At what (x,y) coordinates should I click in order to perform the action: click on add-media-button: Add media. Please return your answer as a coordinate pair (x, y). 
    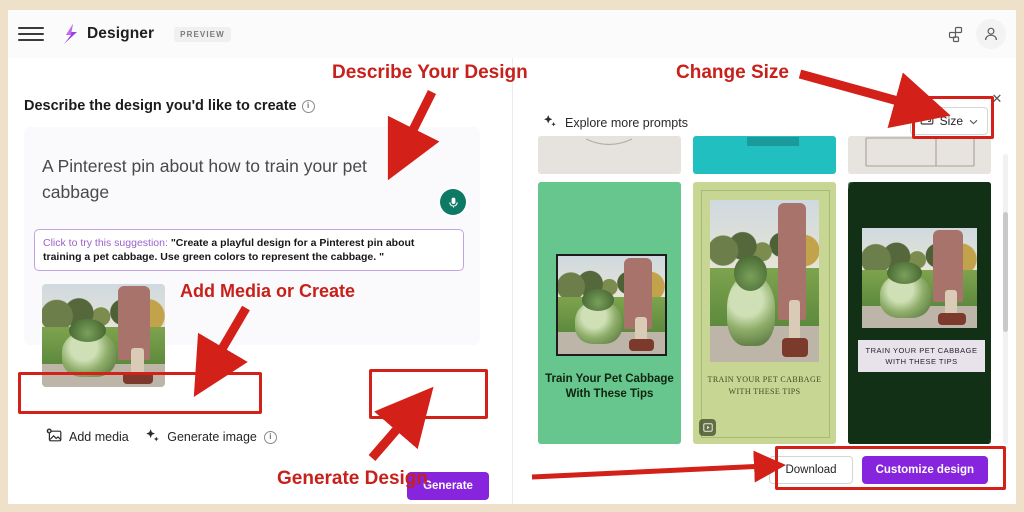
    Looking at the image, I should click on (87, 437).